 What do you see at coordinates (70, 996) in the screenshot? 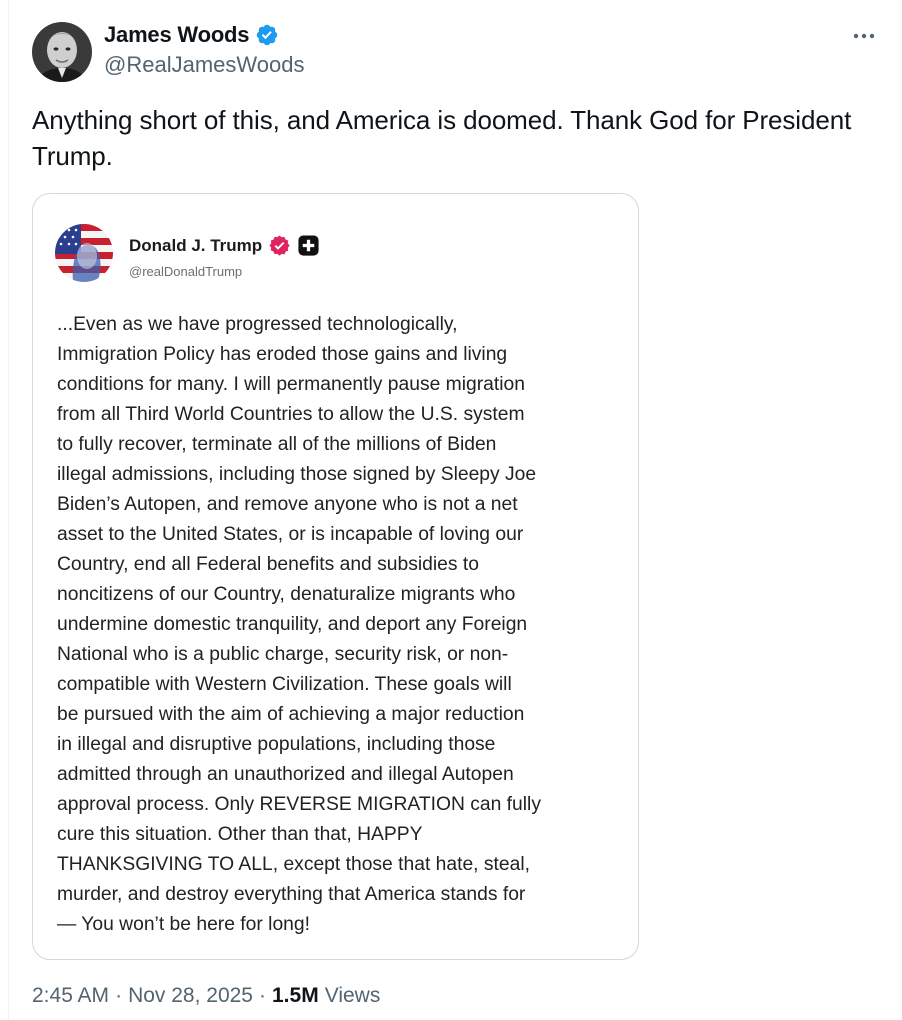
I see `post-time: 2:45 AM` at bounding box center [70, 996].